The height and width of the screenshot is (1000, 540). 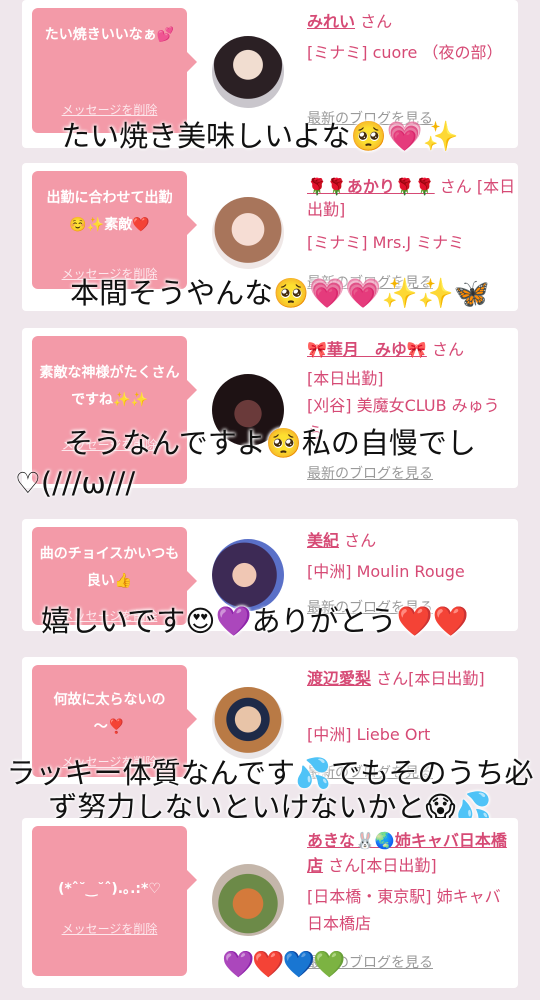 What do you see at coordinates (255, 621) in the screenshot?
I see `overlay-caption: 嬉しいです😍💜ありがとう❤️❤️` at bounding box center [255, 621].